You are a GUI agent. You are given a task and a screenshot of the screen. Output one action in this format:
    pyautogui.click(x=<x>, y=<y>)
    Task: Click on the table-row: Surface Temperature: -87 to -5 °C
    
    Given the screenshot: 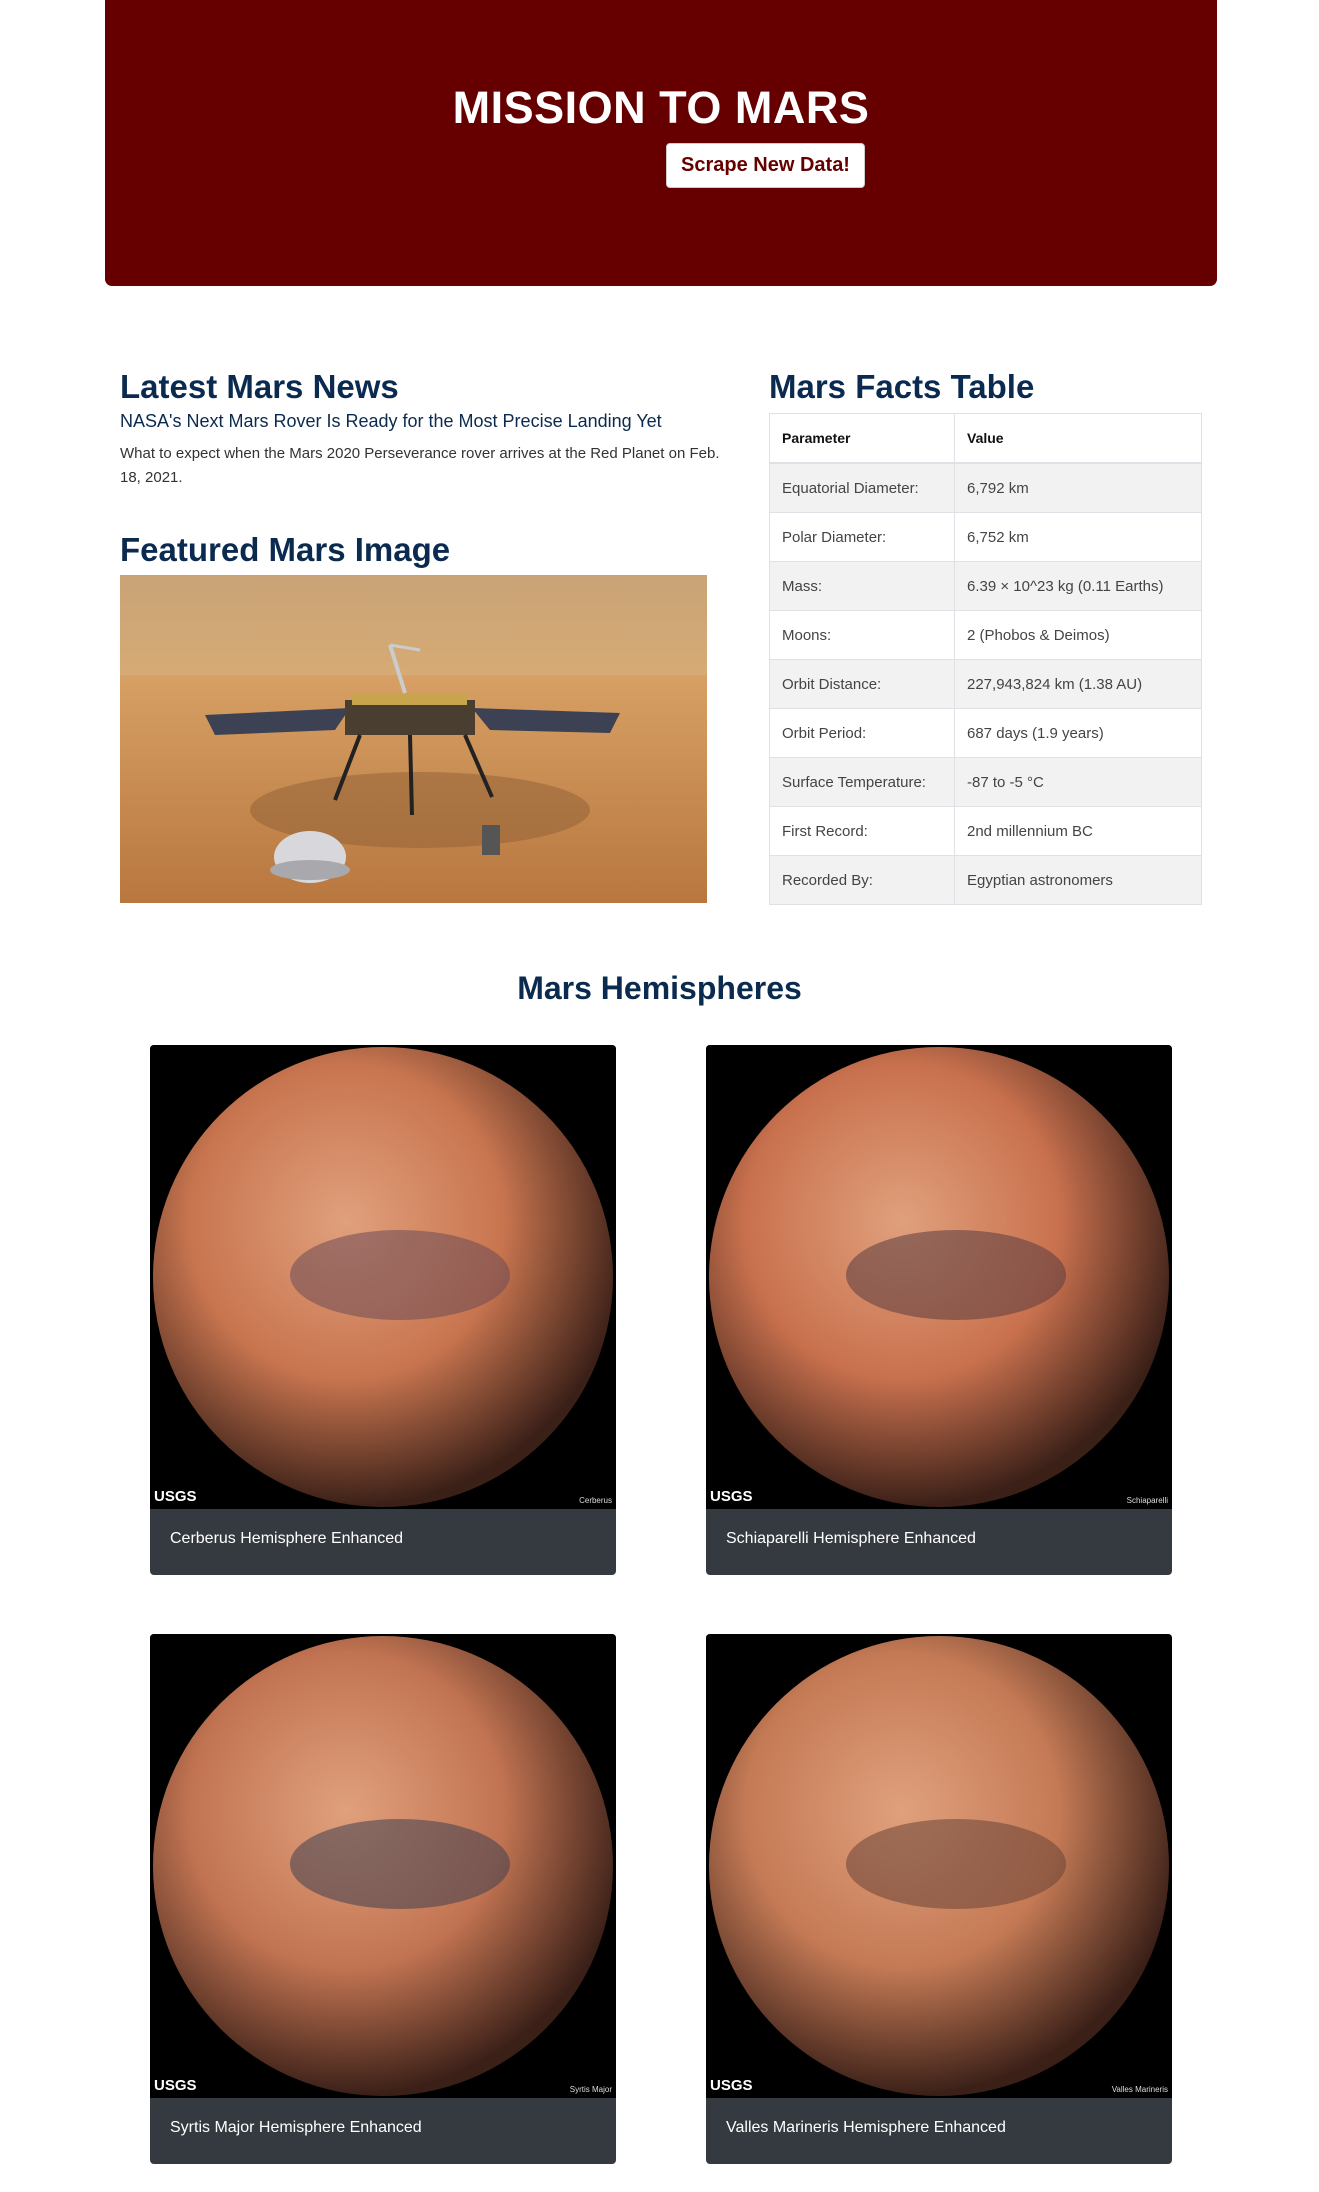 What is the action you would take?
    pyautogui.click(x=985, y=782)
    